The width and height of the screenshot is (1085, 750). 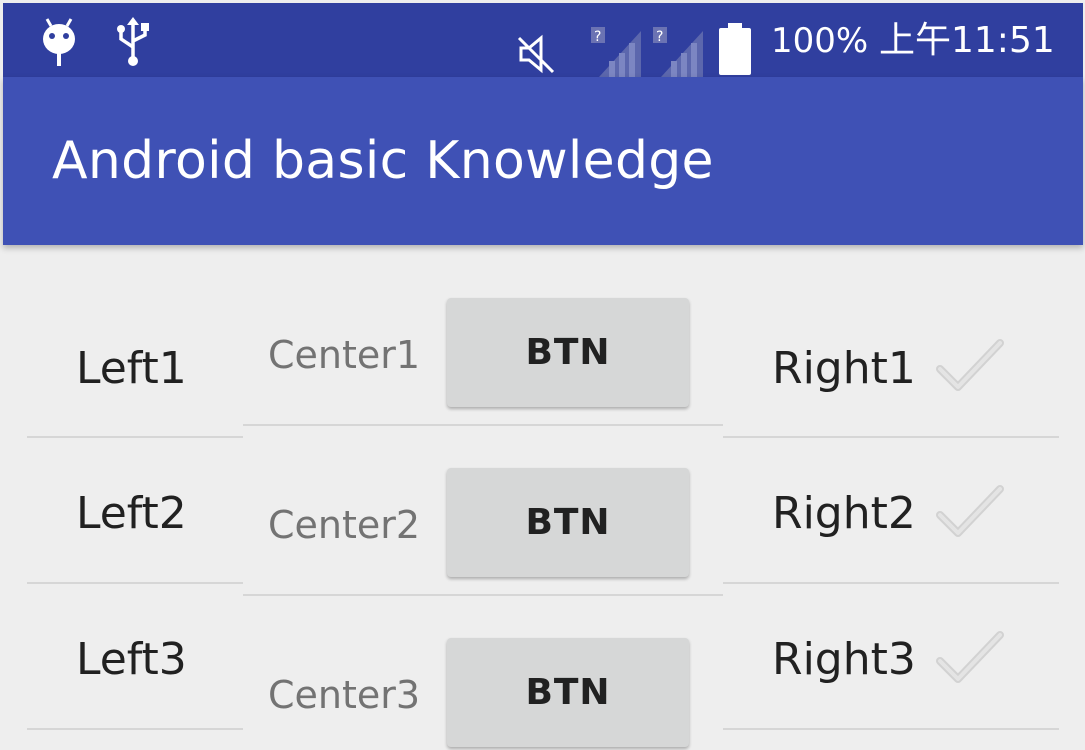 I want to click on clock: 上午11:51, so click(x=967, y=40).